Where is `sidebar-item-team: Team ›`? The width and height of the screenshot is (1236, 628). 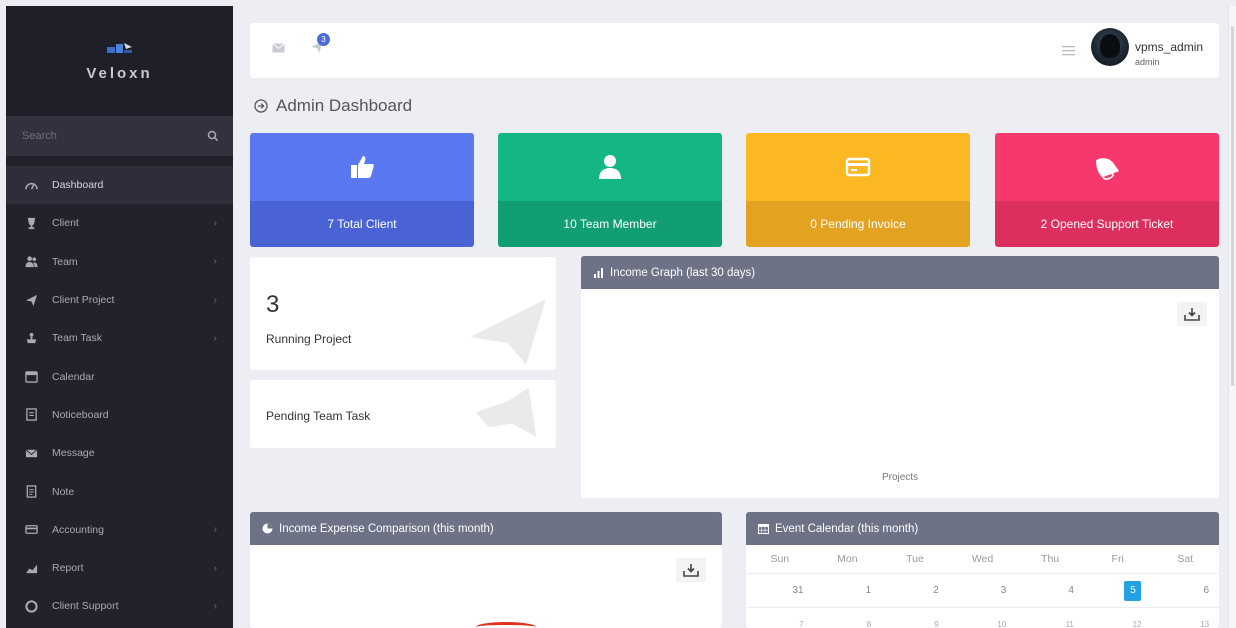 sidebar-item-team: Team › is located at coordinates (119, 262).